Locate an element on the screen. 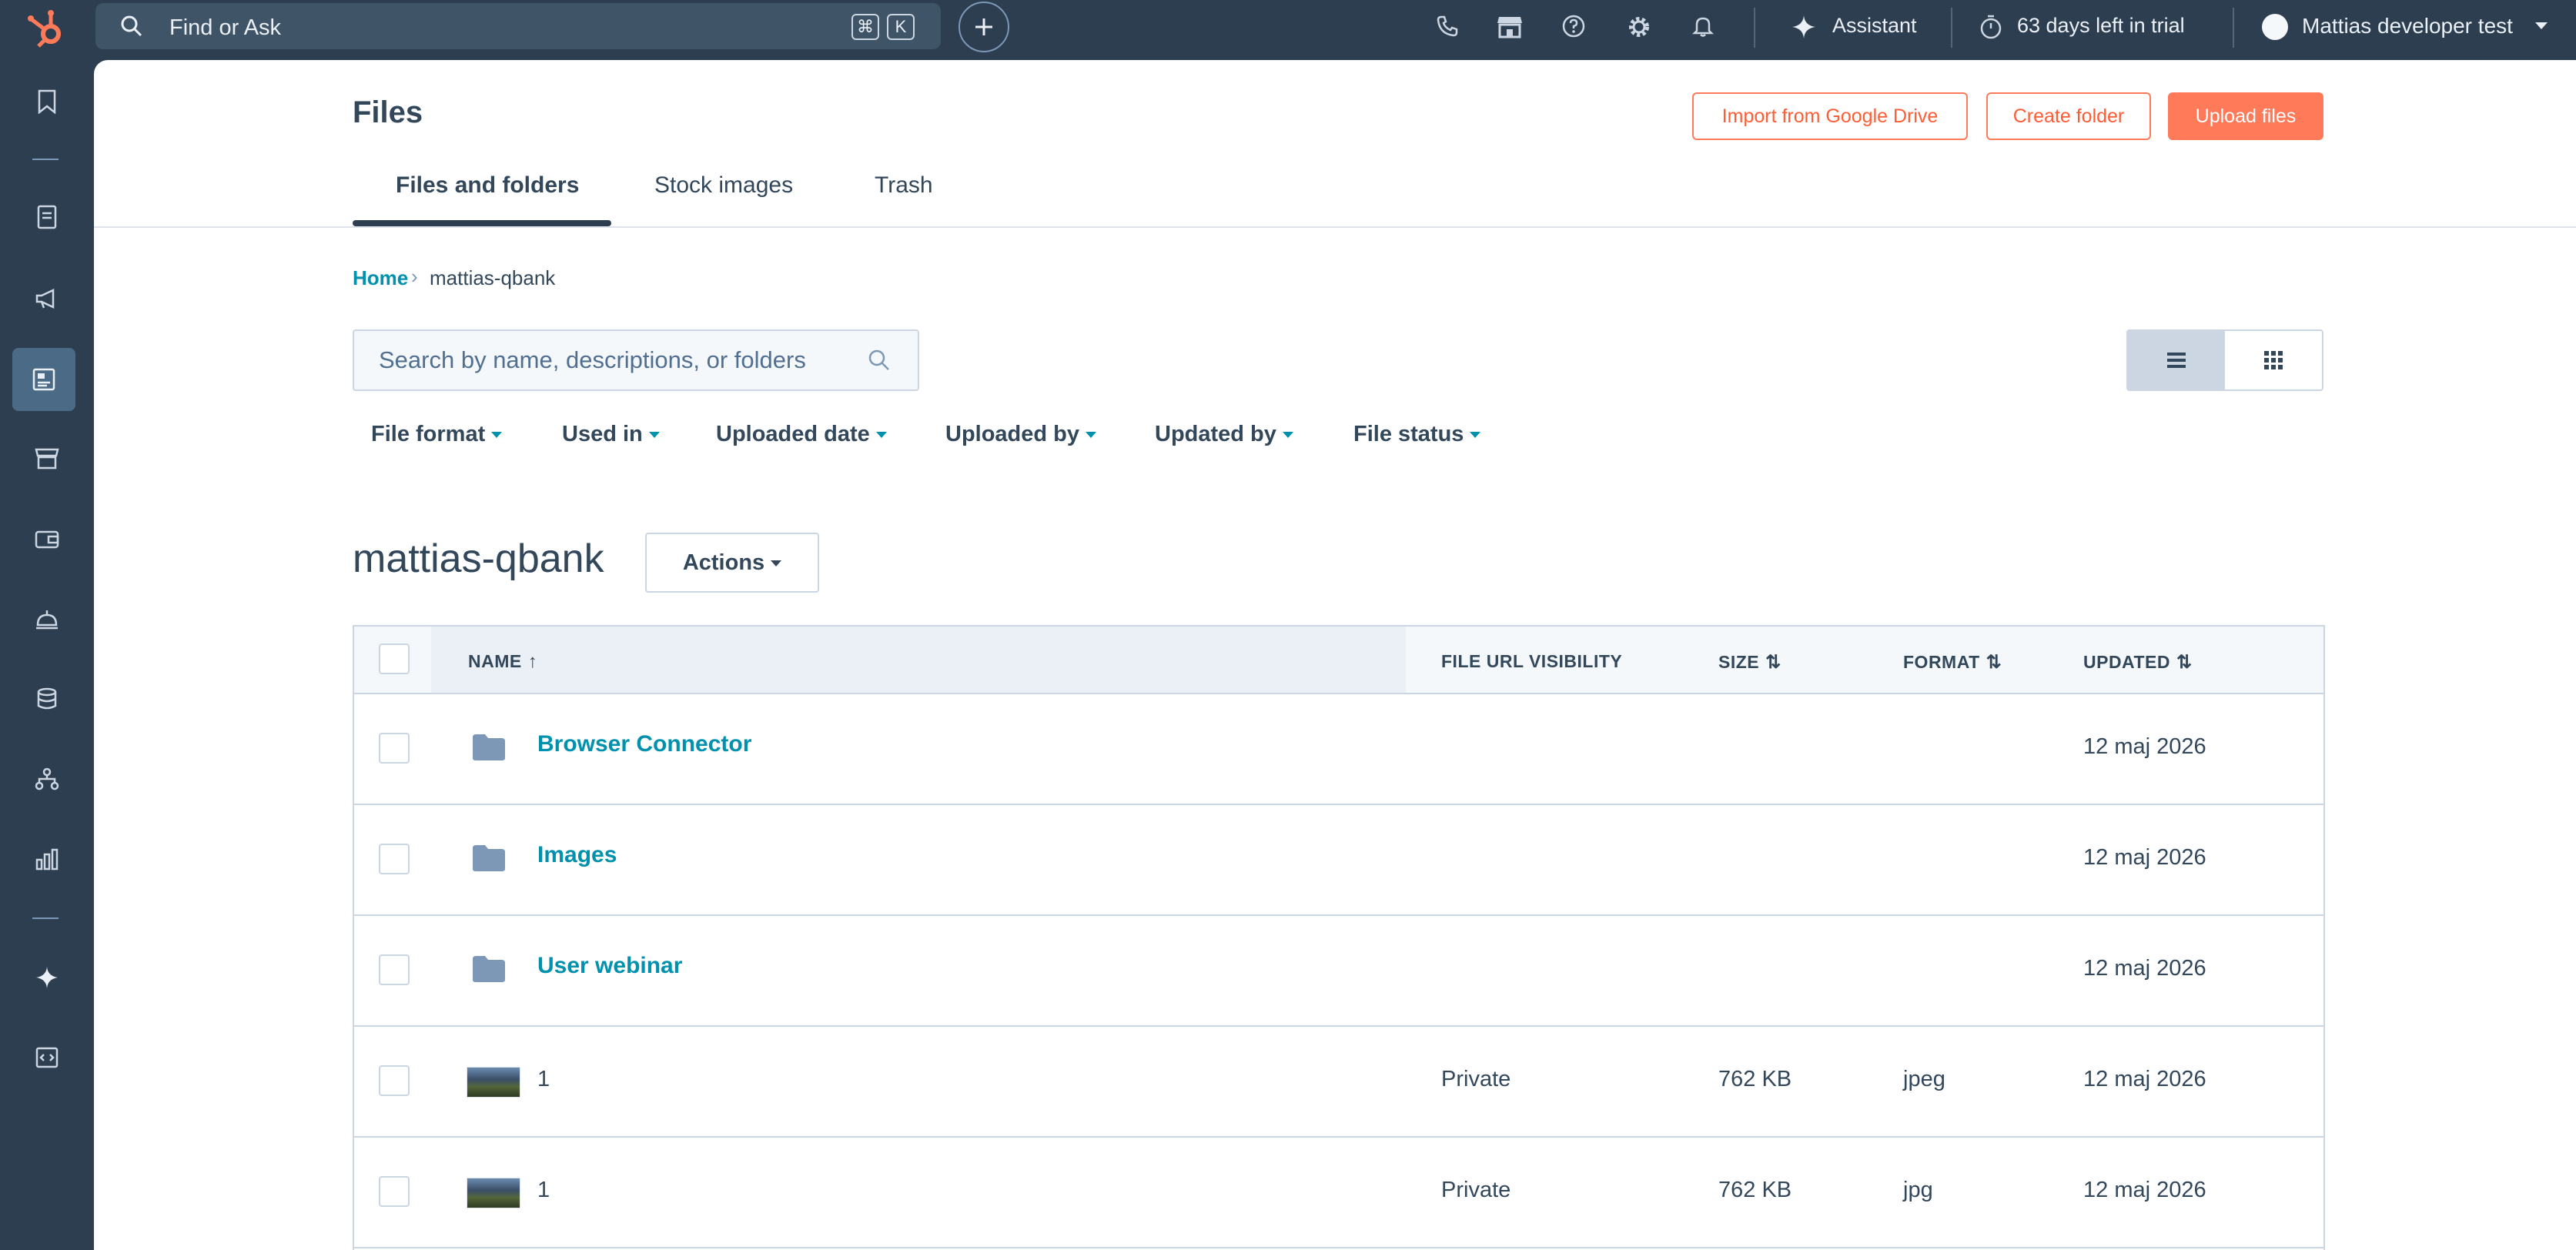 The image size is (2576, 1250). crm-nav is located at coordinates (47, 217).